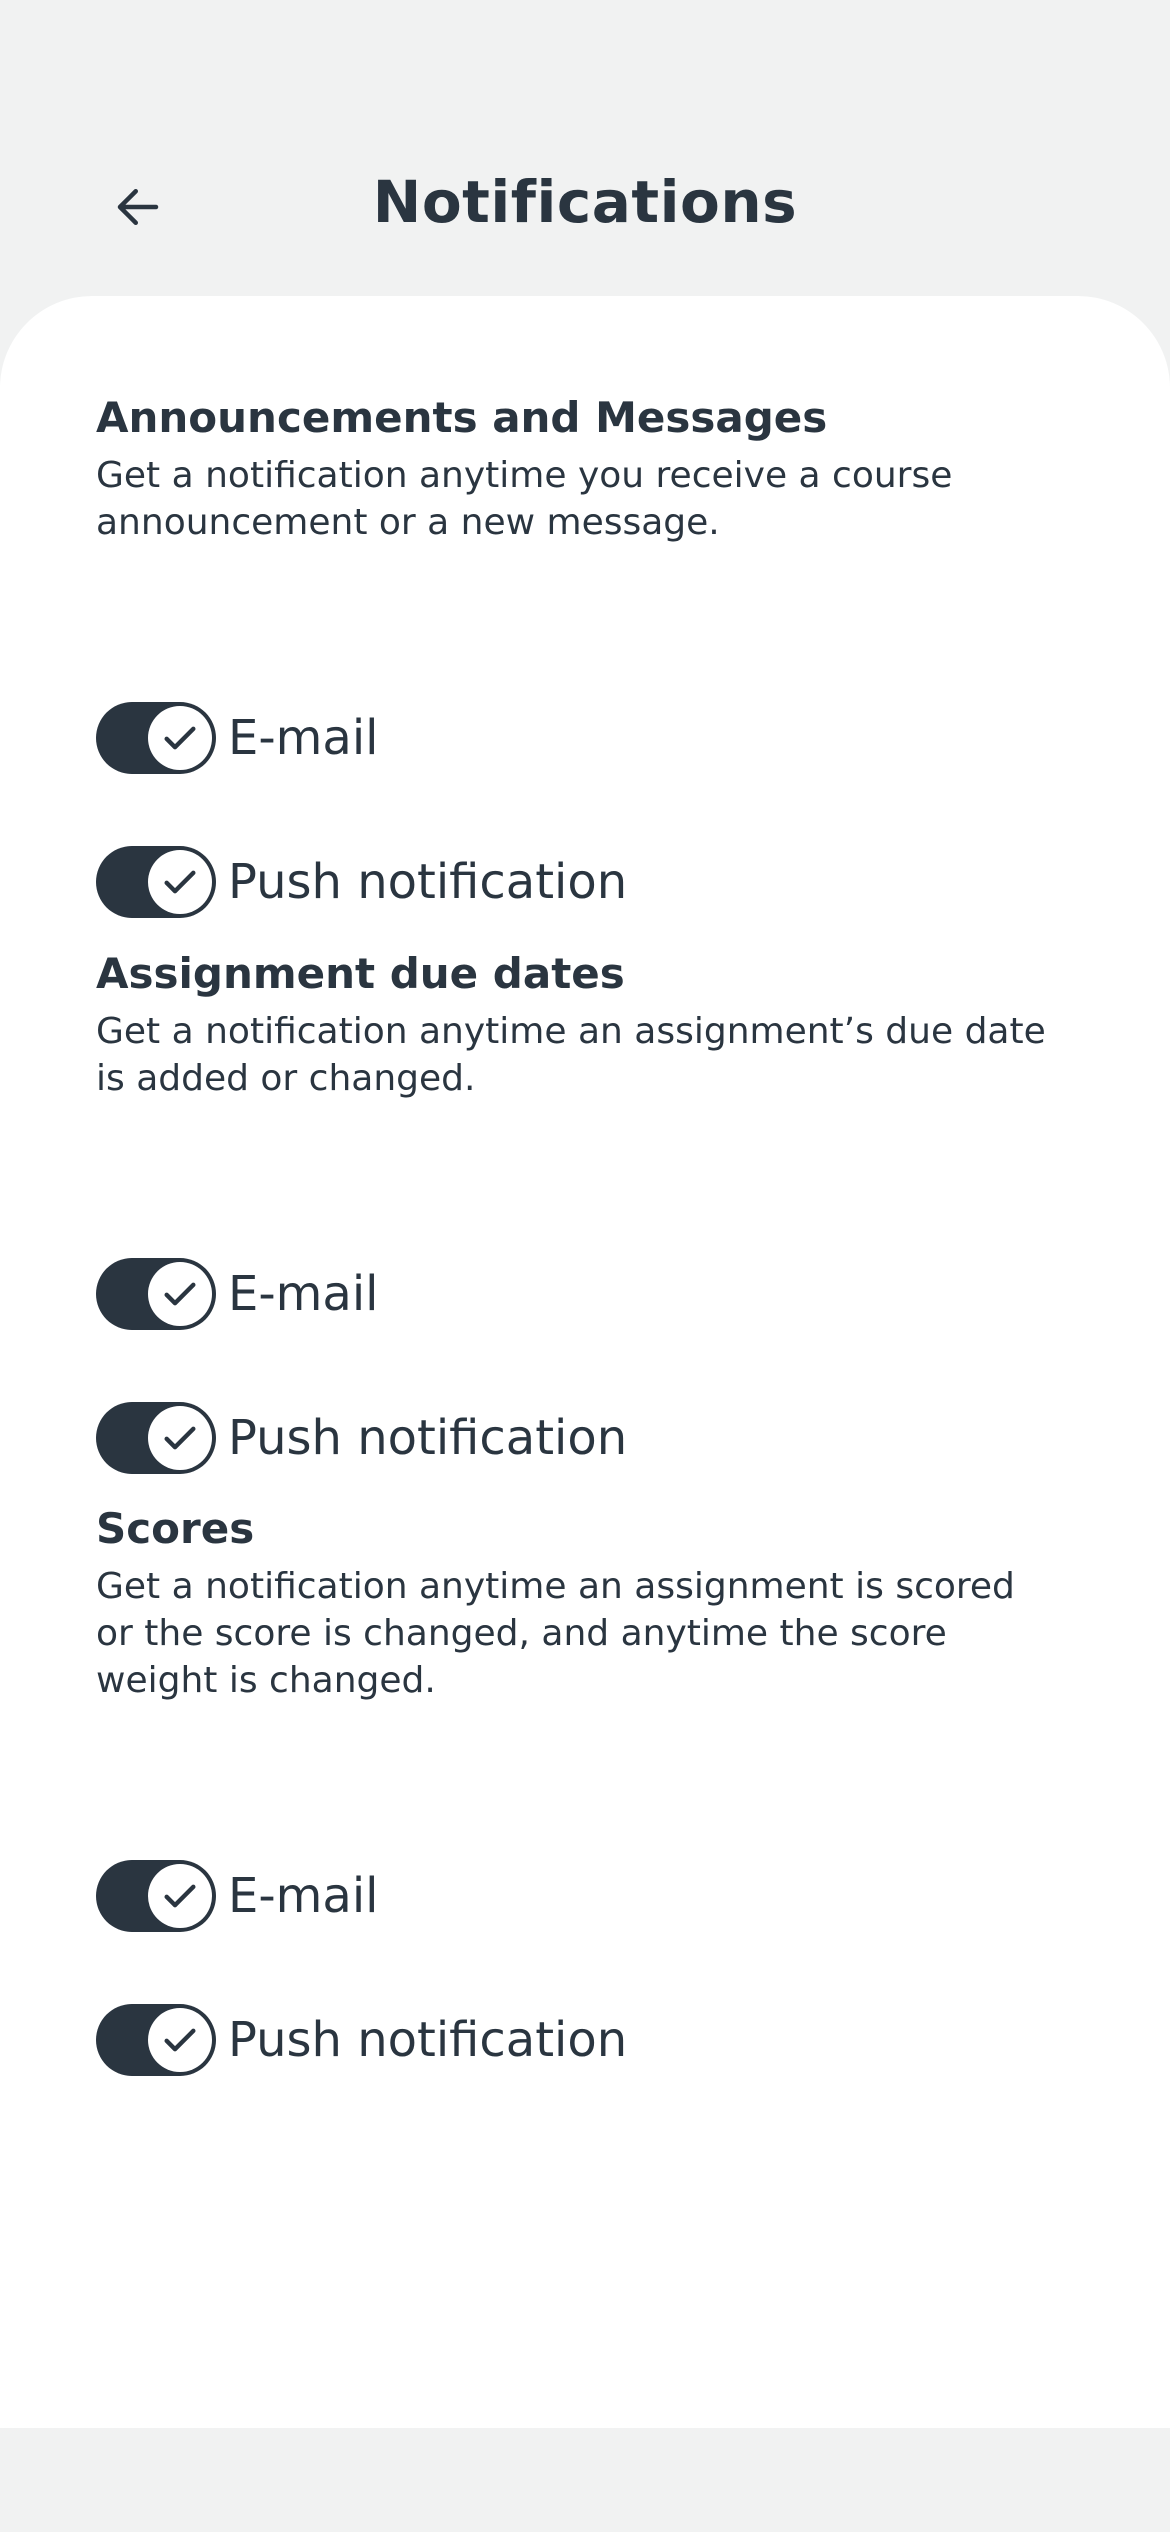 The height and width of the screenshot is (2532, 1170). What do you see at coordinates (462, 417) in the screenshot?
I see `section-title: Announcements and Messages` at bounding box center [462, 417].